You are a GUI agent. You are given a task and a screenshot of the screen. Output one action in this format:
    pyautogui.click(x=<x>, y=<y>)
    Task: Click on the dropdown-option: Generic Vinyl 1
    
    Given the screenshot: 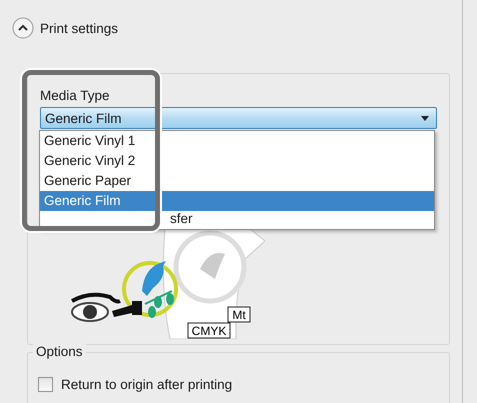 What is the action you would take?
    pyautogui.click(x=237, y=141)
    